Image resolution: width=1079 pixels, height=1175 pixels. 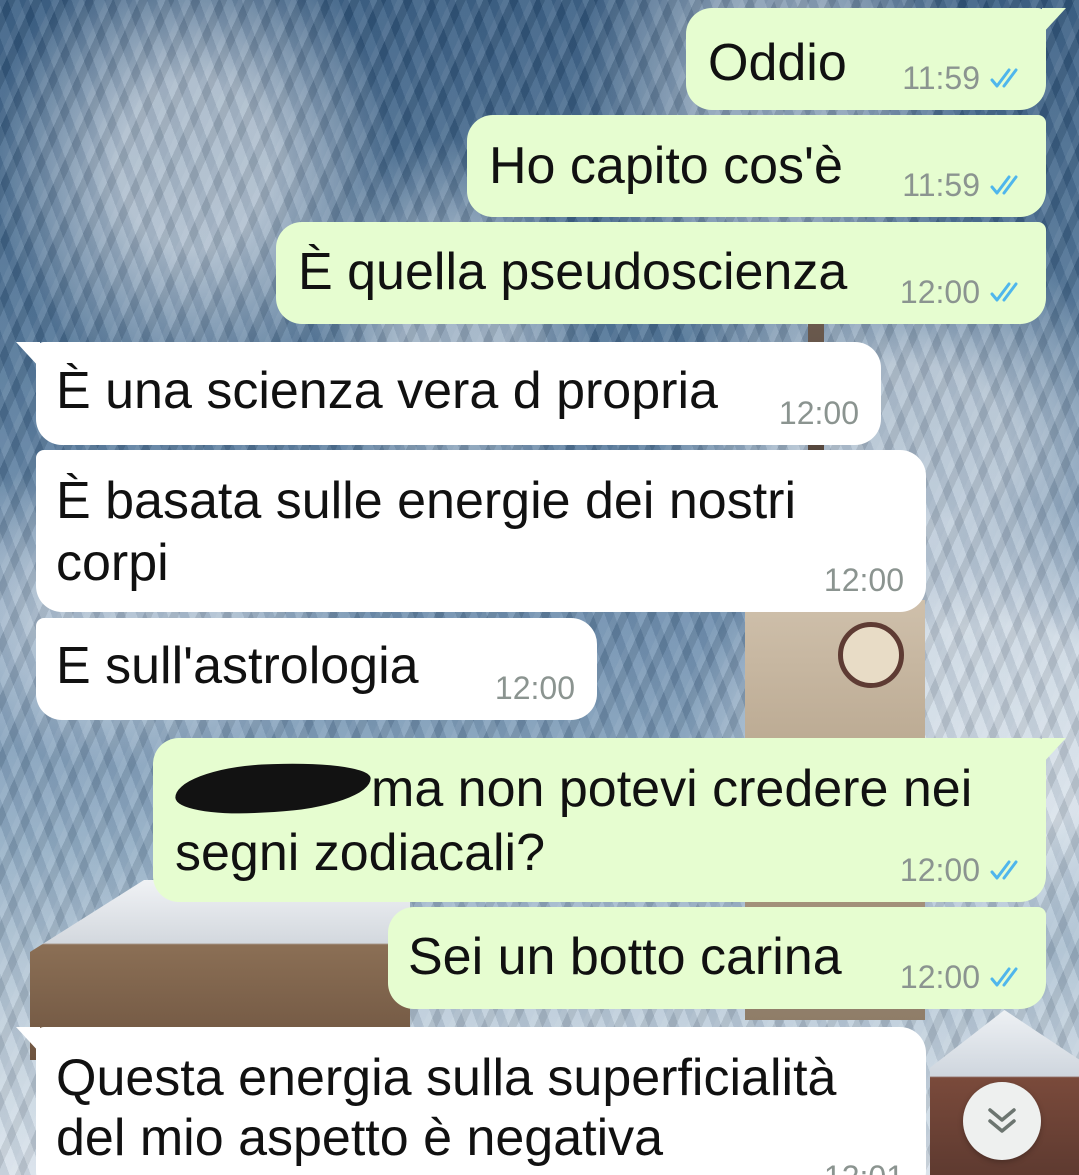 I want to click on message-bubble-incoming: E sull'astrologia 12:00, so click(x=316, y=669).